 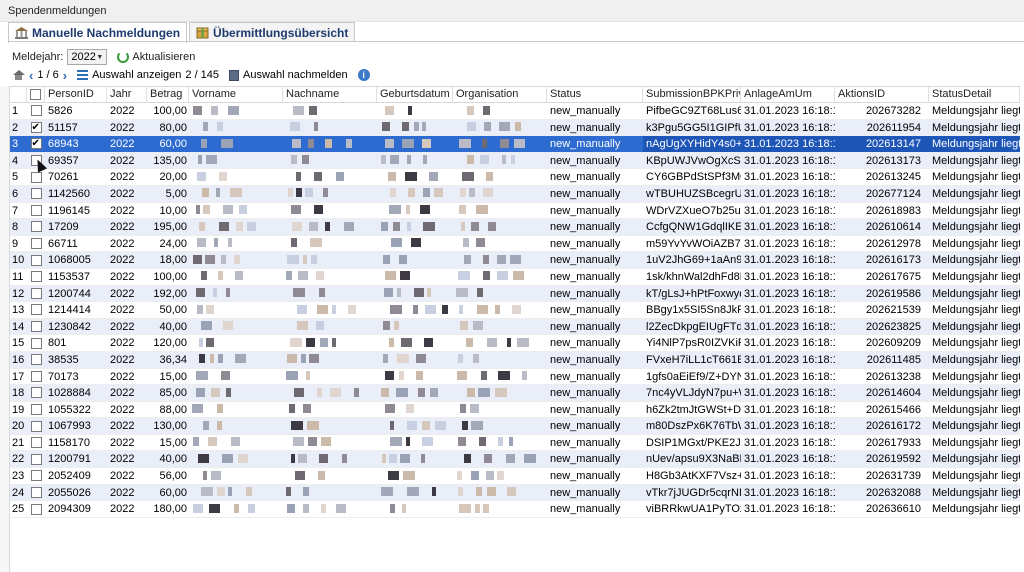 I want to click on info-icon: i, so click(x=363, y=75).